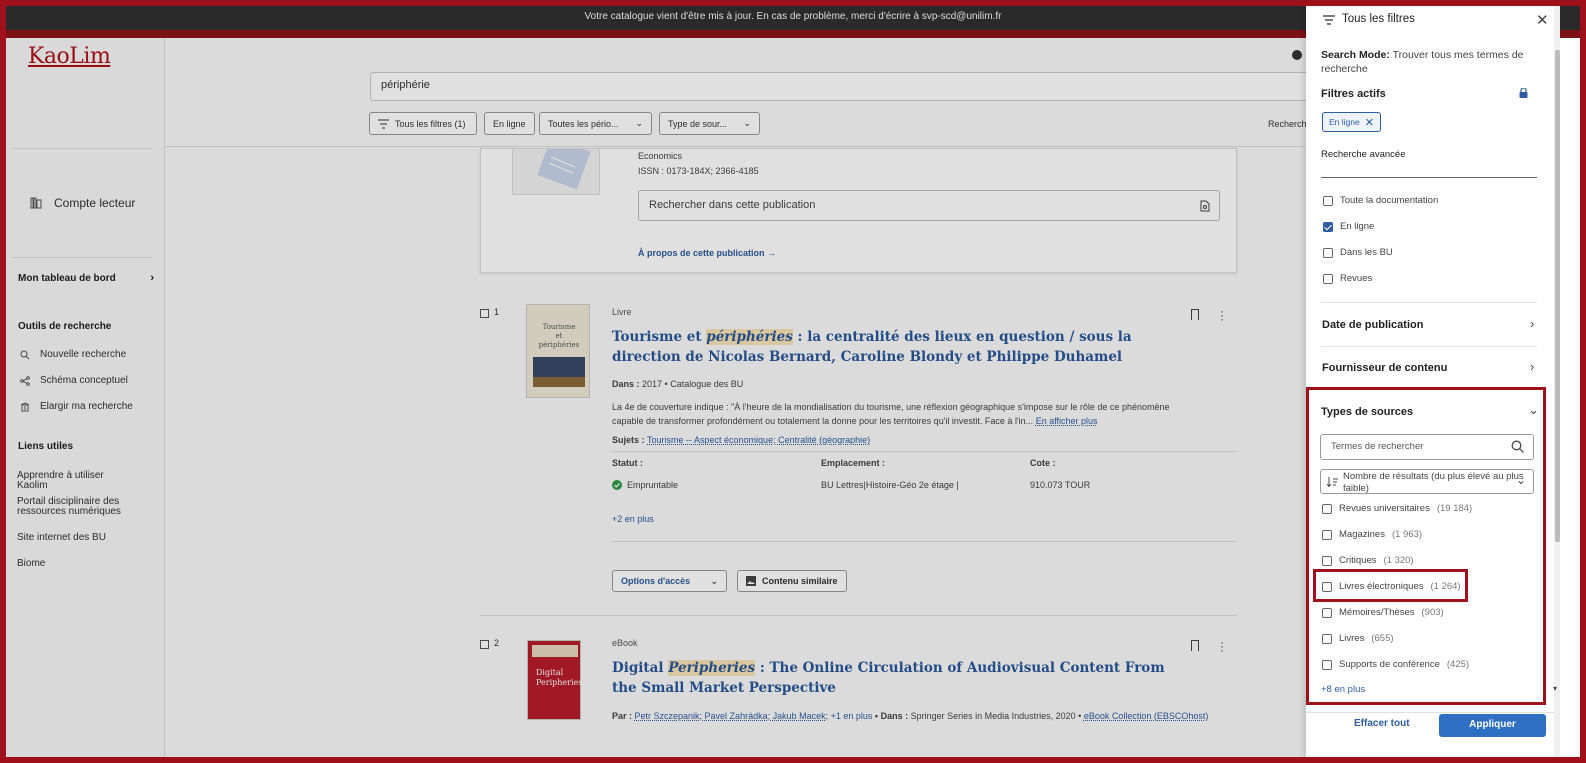 The width and height of the screenshot is (1586, 763). Describe the element at coordinates (73, 354) in the screenshot. I see `new-search-link: Nouvelle recherche` at that location.